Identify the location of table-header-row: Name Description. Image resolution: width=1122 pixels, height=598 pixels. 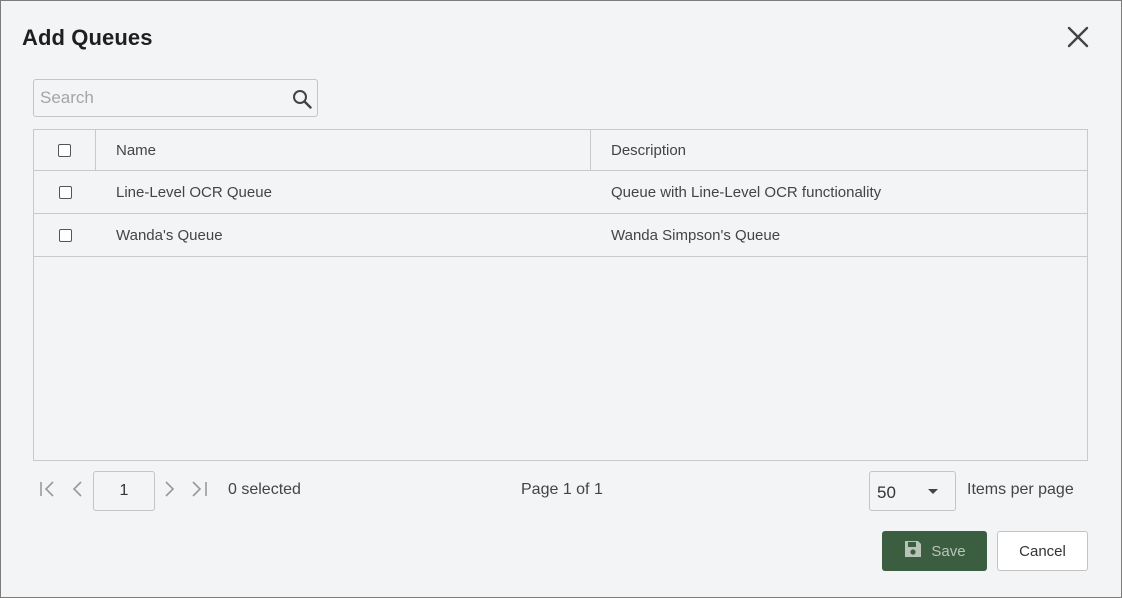
(560, 150).